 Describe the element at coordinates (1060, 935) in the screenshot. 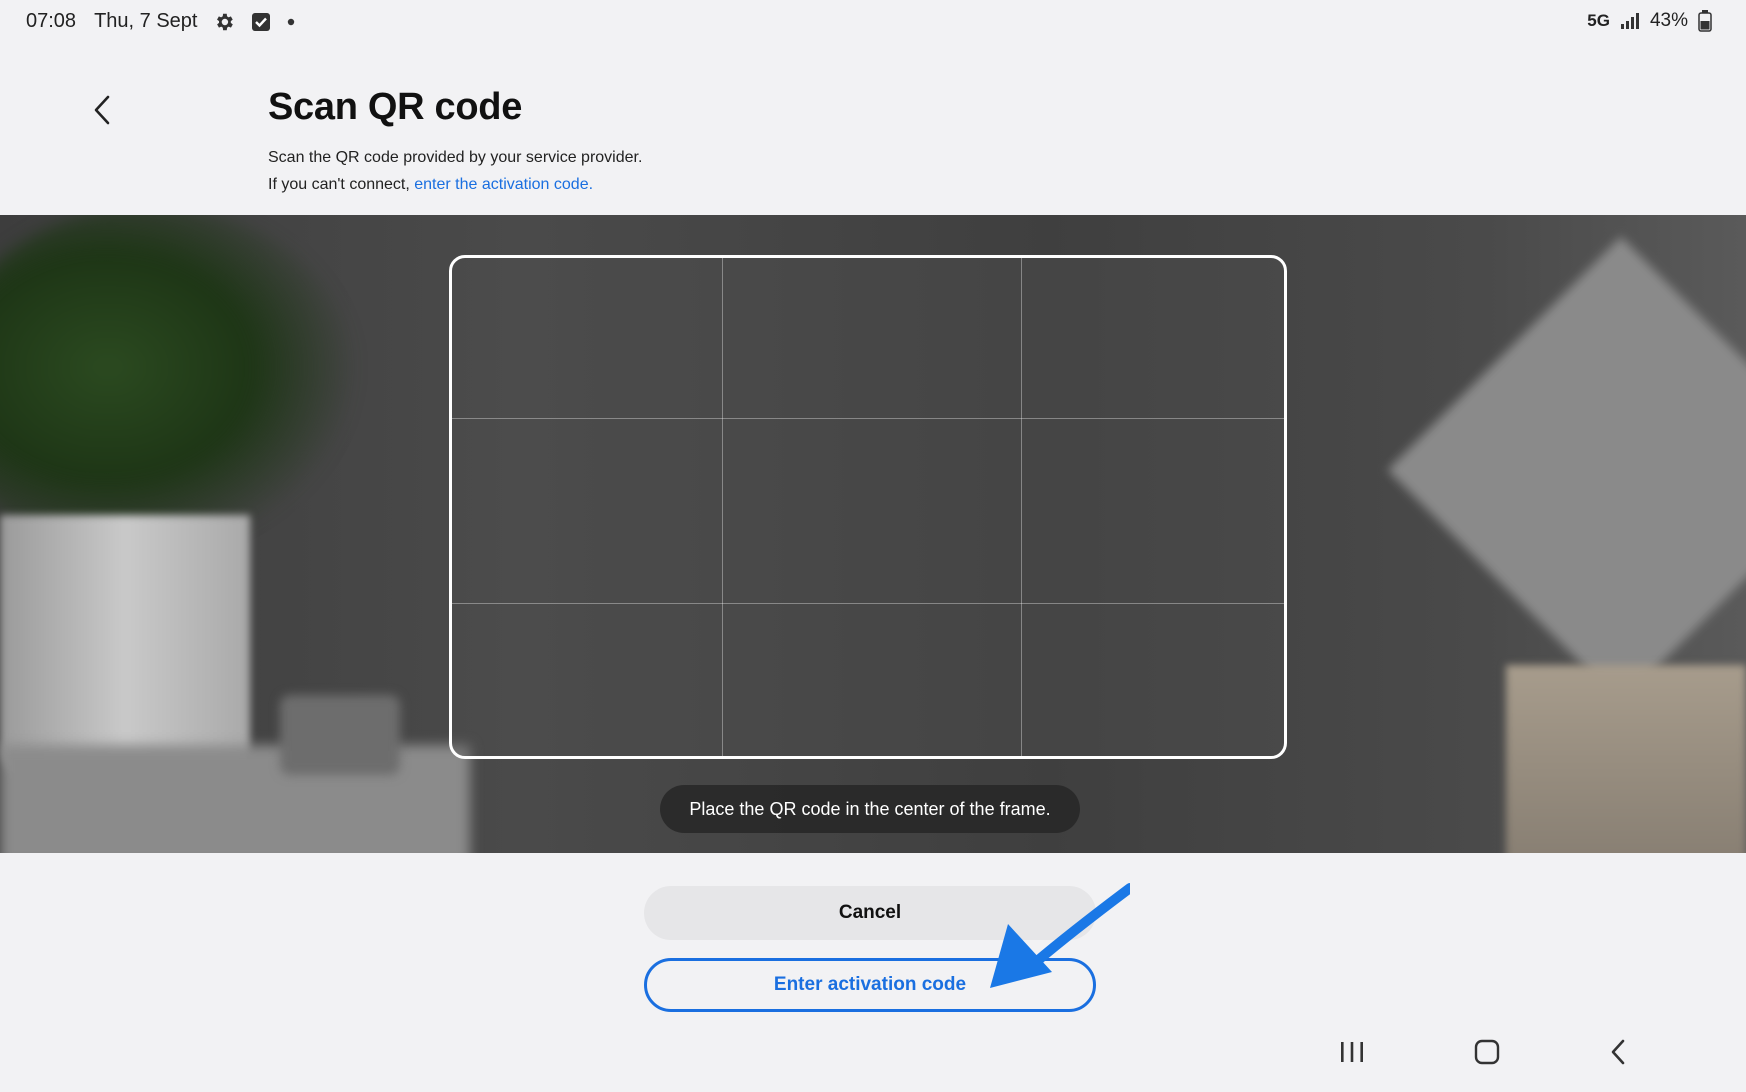

I see `annotation-arrow-icon` at that location.